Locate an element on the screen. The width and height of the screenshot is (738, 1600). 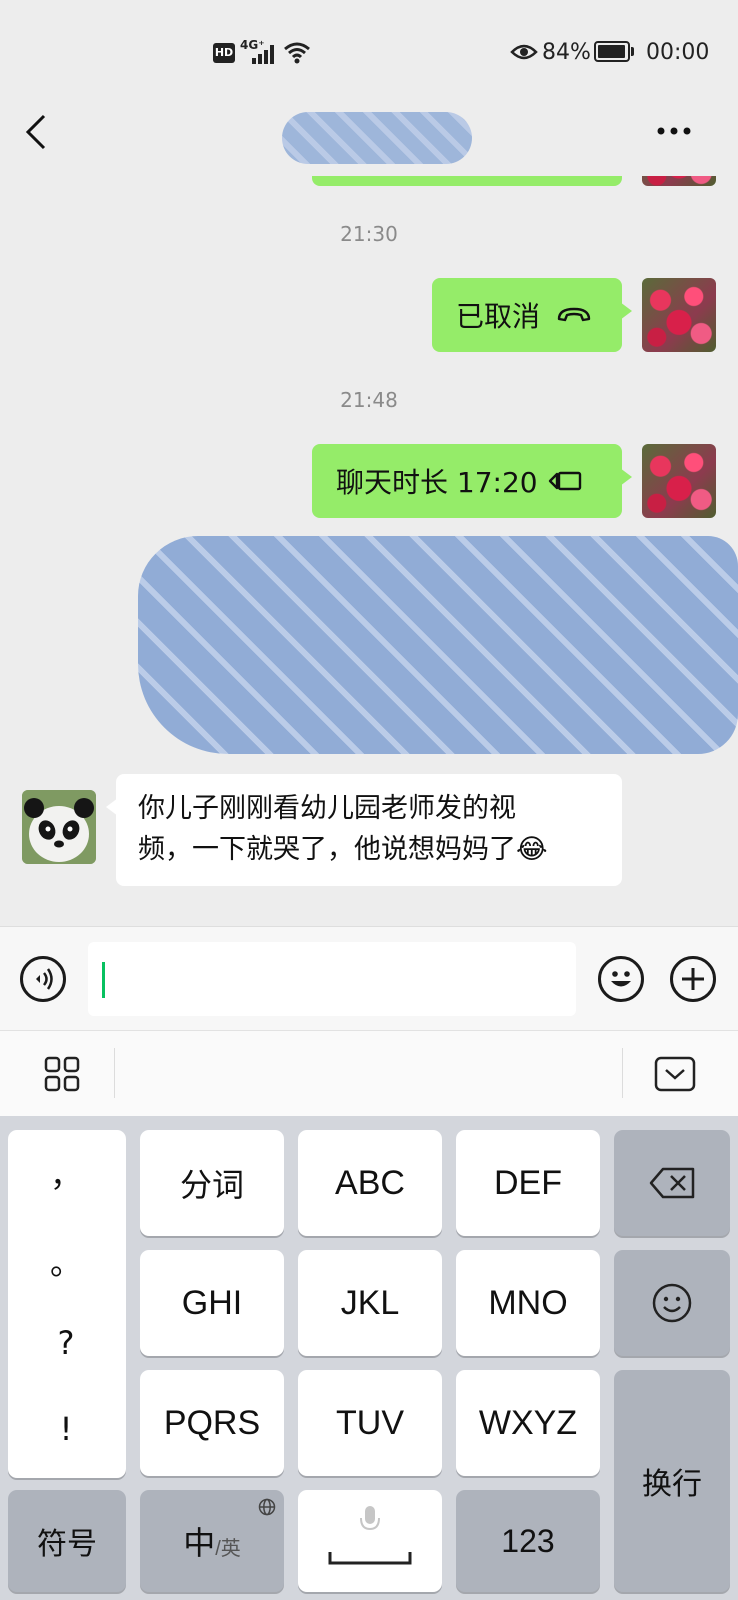
globe-icon is located at coordinates (267, 1507).